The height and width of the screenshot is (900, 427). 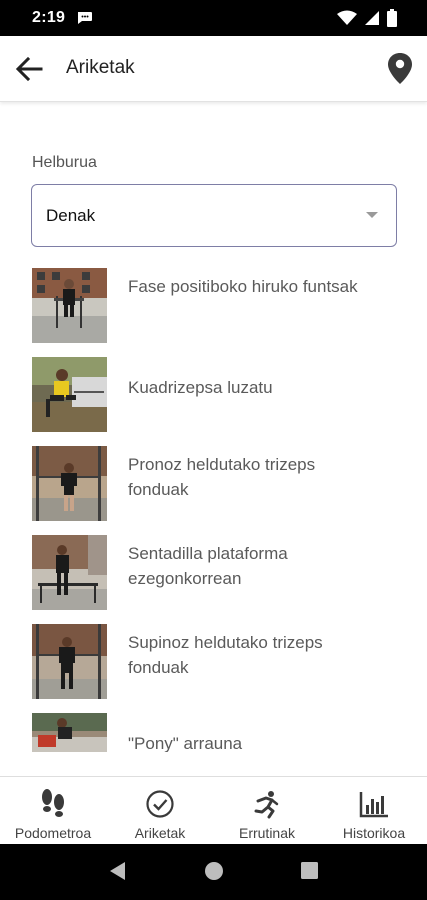 What do you see at coordinates (208, 566) in the screenshot?
I see `exercise-name: Sentadilla plataforma ezegonkorrean` at bounding box center [208, 566].